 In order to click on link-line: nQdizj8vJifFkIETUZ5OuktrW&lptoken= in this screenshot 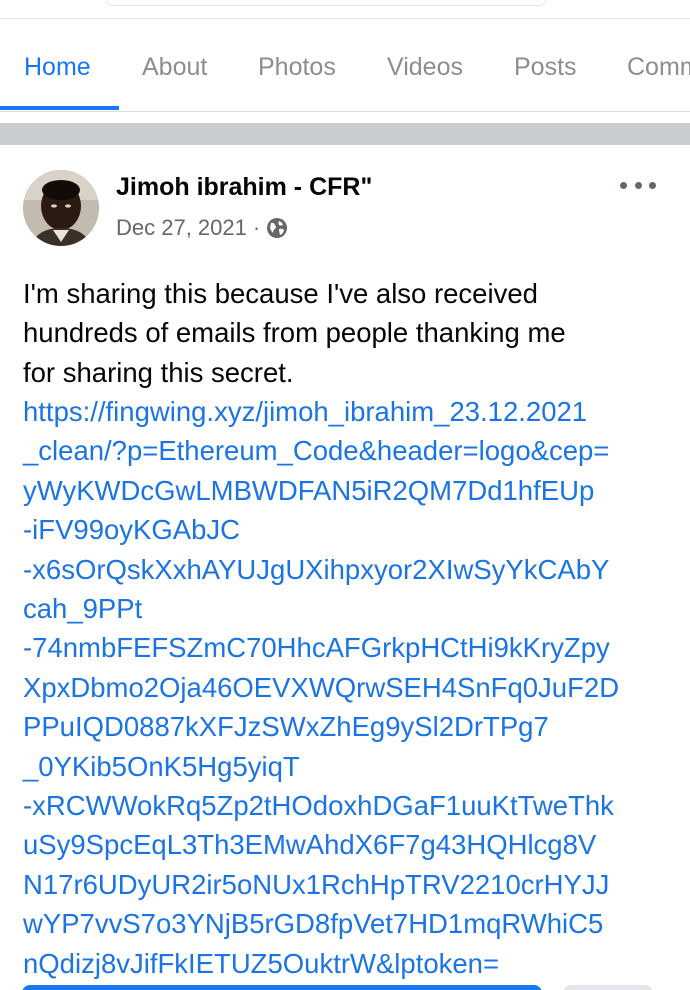, I will do `click(348, 963)`.